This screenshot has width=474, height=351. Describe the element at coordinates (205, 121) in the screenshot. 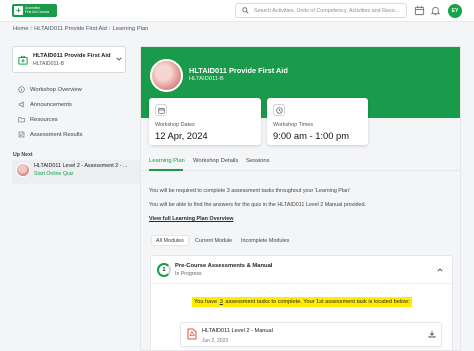

I see `workshop-dates-card: Workshop Dates 12 Apr, 2024` at that location.